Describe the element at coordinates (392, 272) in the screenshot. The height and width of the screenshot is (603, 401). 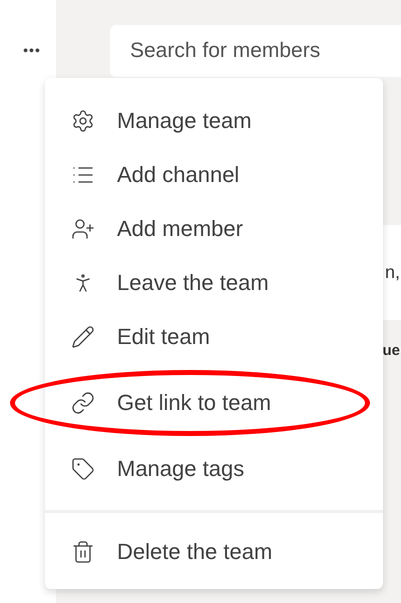
I see `text-fragment: n,` at that location.